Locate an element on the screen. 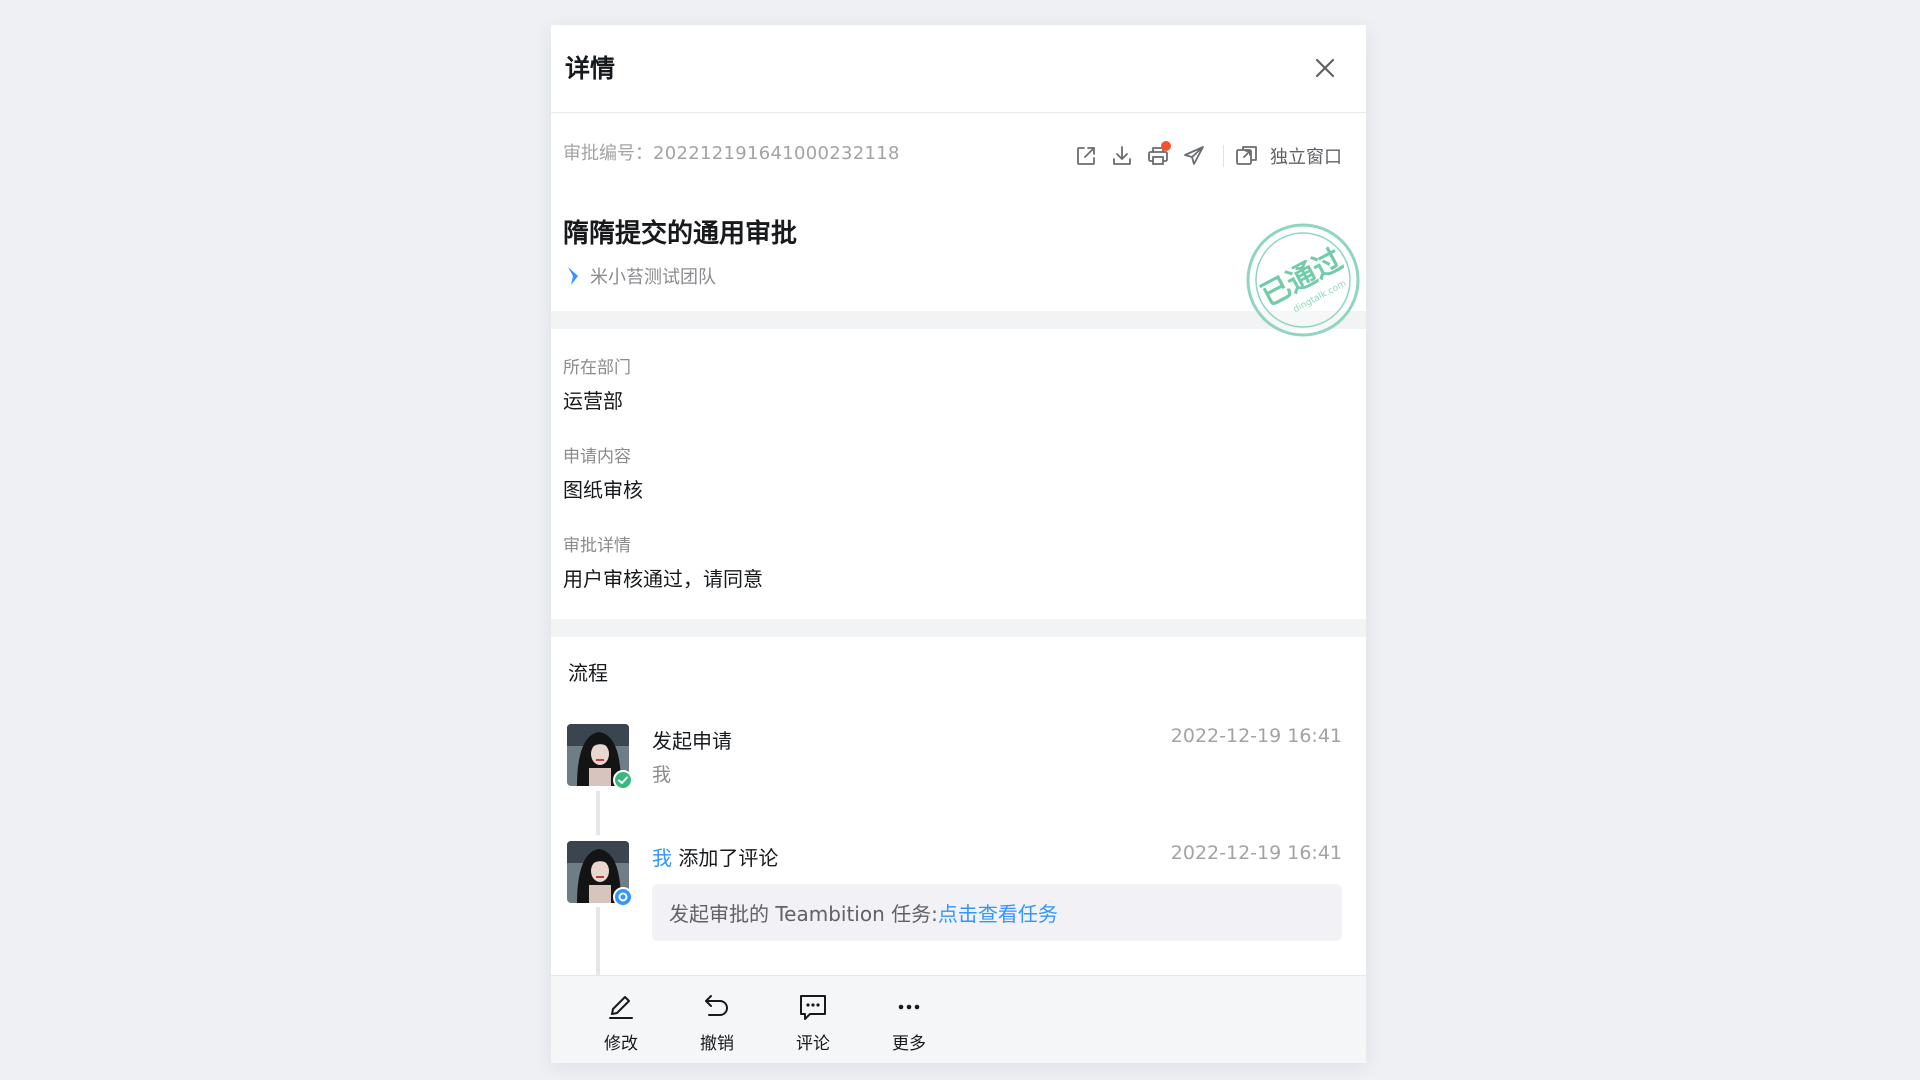  close-button is located at coordinates (1325, 68).